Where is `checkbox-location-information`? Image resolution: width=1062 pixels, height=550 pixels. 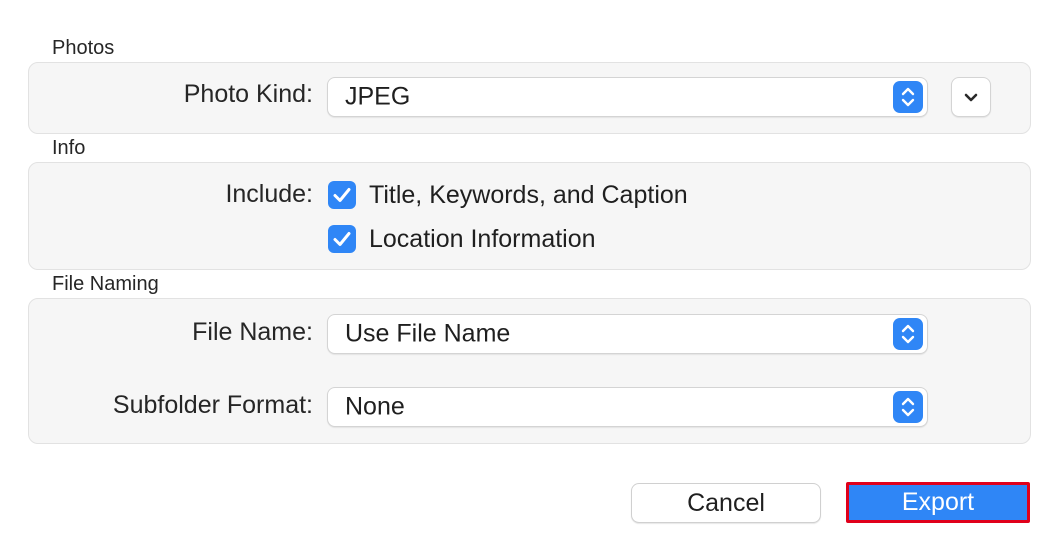 checkbox-location-information is located at coordinates (342, 239).